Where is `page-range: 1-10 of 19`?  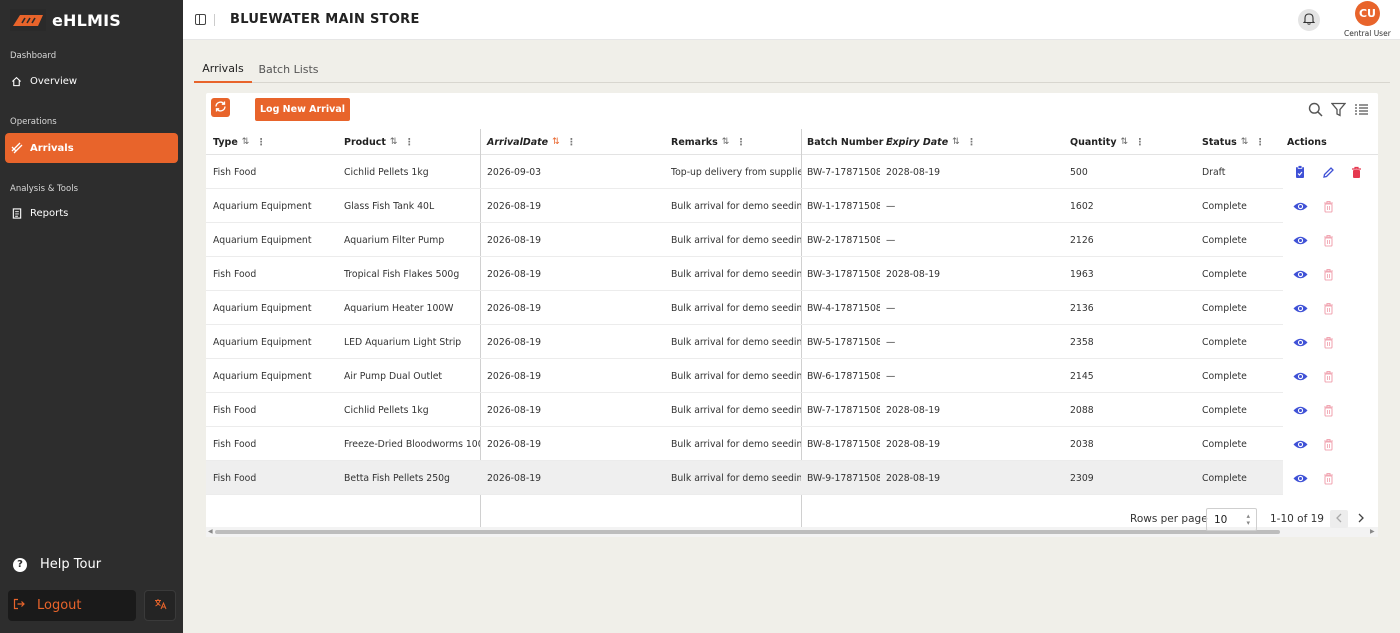
page-range: 1-10 of 19 is located at coordinates (1297, 519).